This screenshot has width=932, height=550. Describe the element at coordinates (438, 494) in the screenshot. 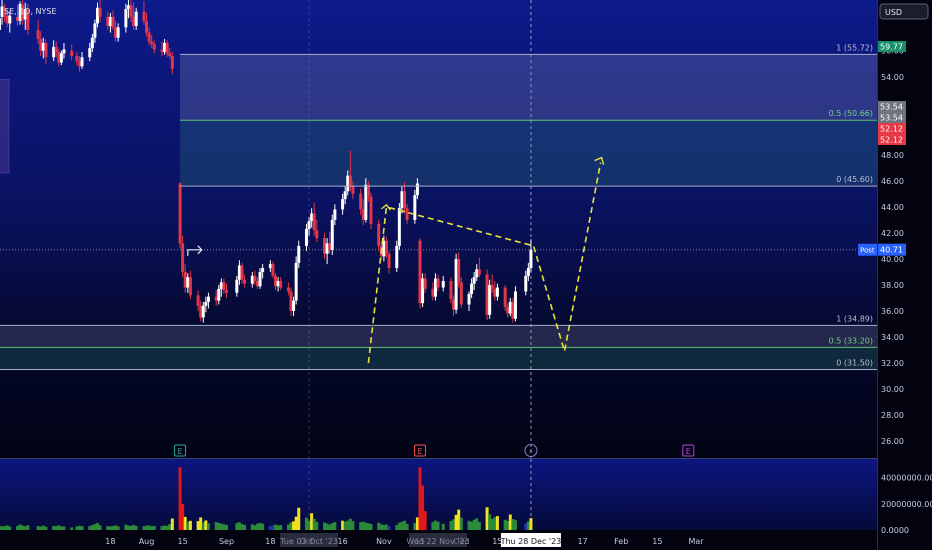

I see `volume-pane` at that location.